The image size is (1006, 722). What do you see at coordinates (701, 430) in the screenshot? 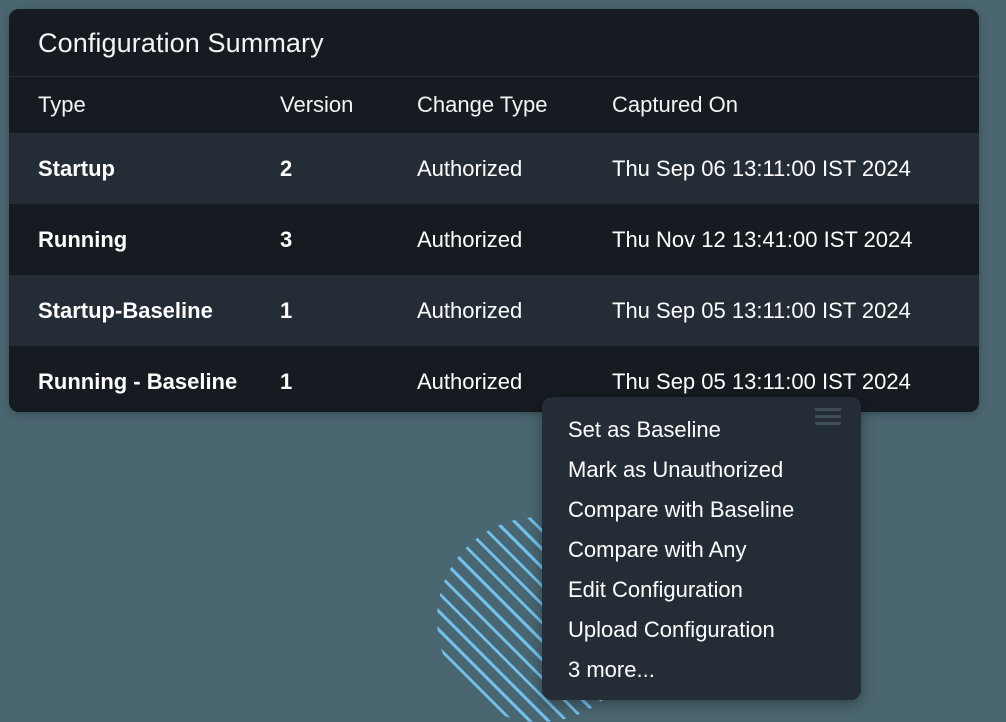
I see `menu-item-set-as-baseline: Set as Baseline` at bounding box center [701, 430].